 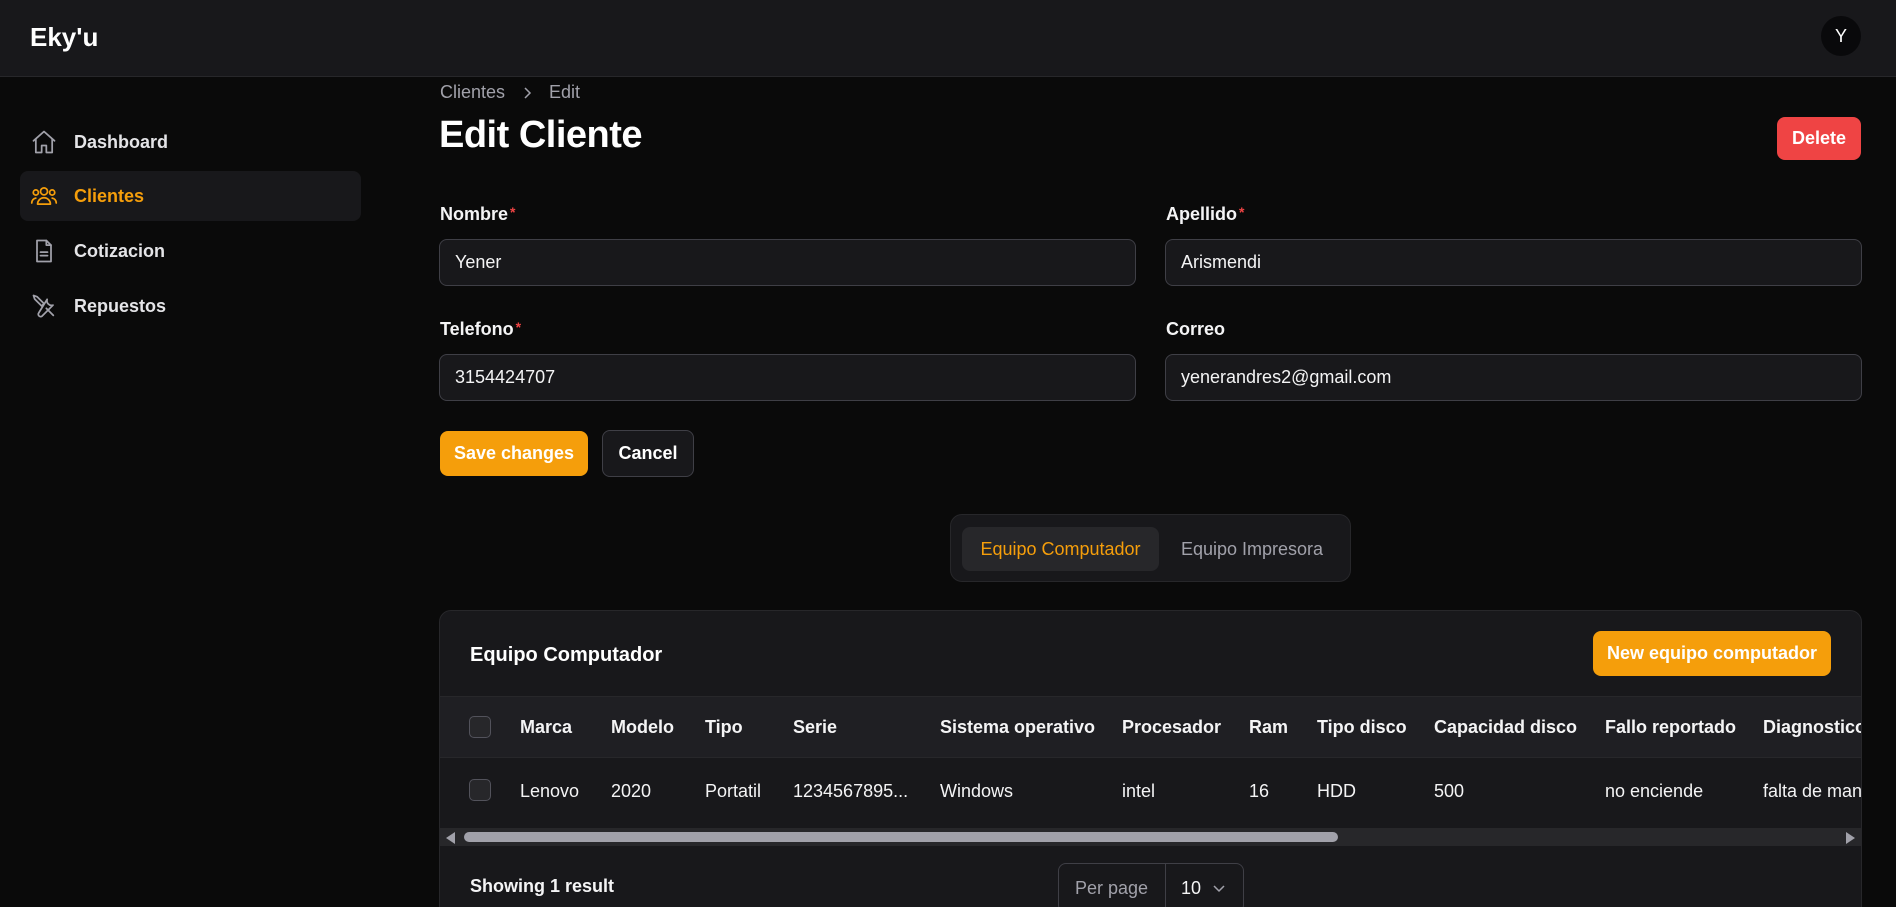 I want to click on delete-button: Delete, so click(x=1819, y=138).